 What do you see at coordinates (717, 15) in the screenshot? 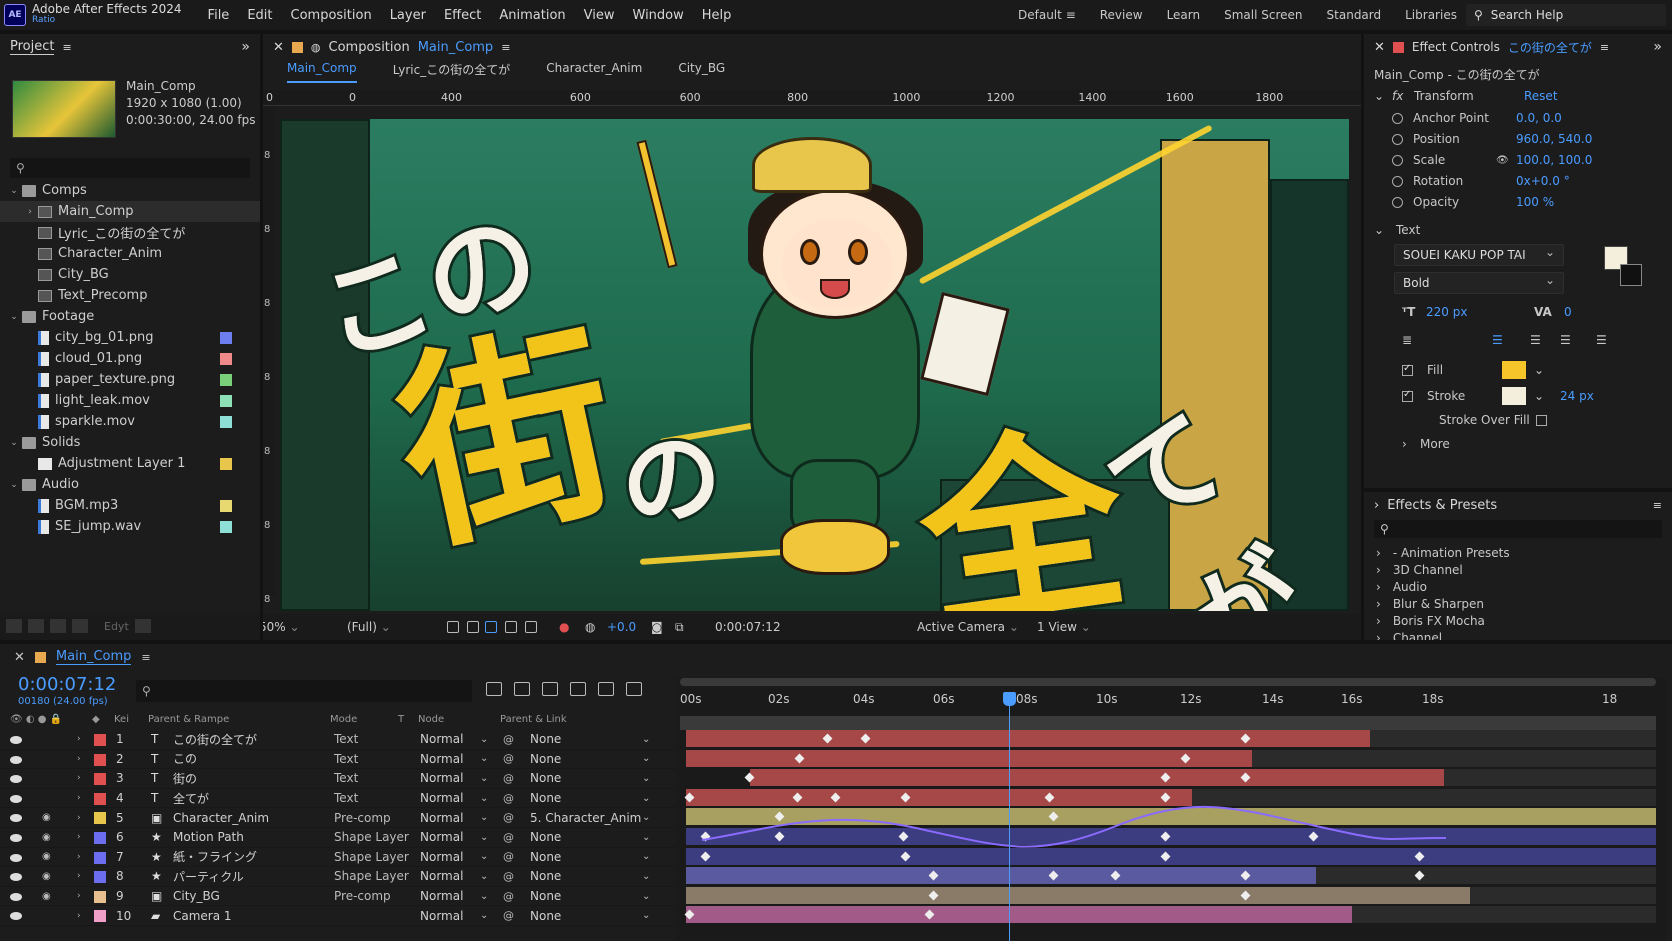
I see `menu-help: Help` at bounding box center [717, 15].